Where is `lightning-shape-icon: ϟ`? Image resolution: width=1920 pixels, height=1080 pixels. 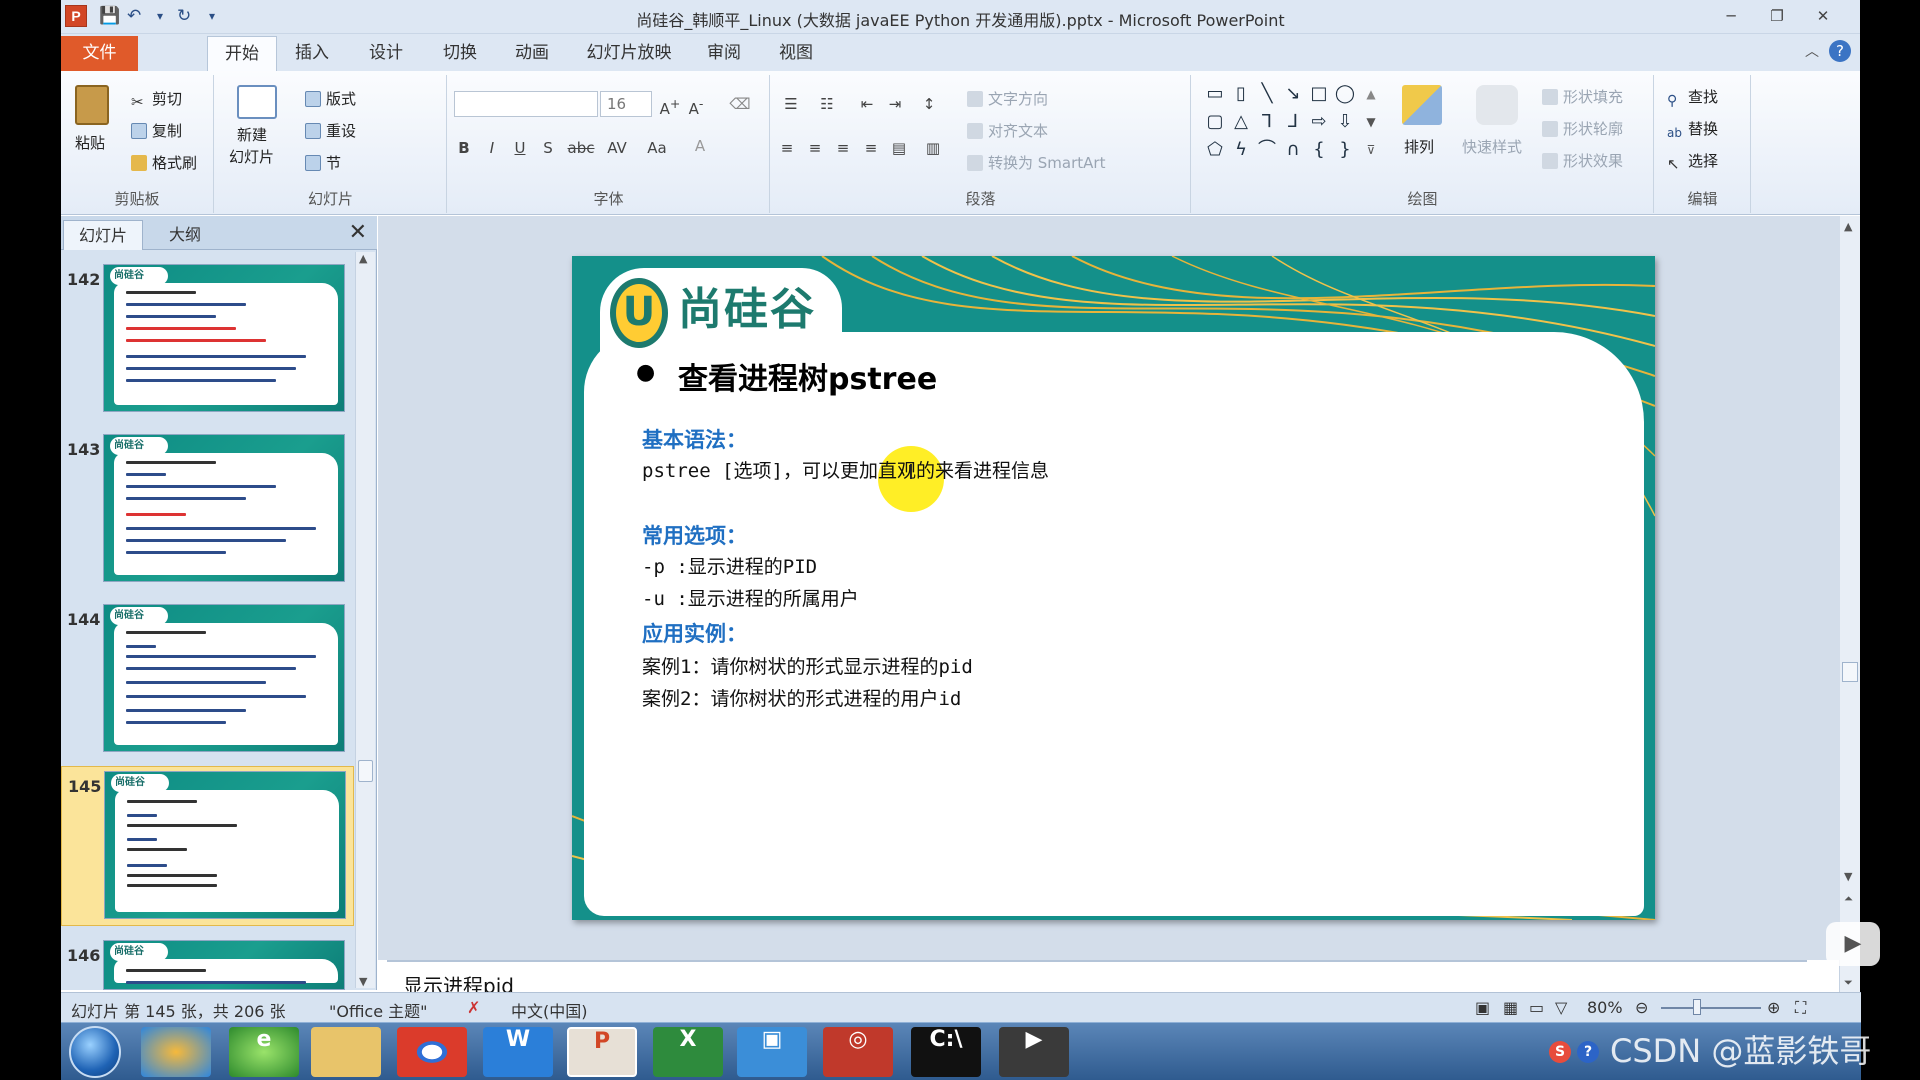 lightning-shape-icon: ϟ is located at coordinates (1241, 150).